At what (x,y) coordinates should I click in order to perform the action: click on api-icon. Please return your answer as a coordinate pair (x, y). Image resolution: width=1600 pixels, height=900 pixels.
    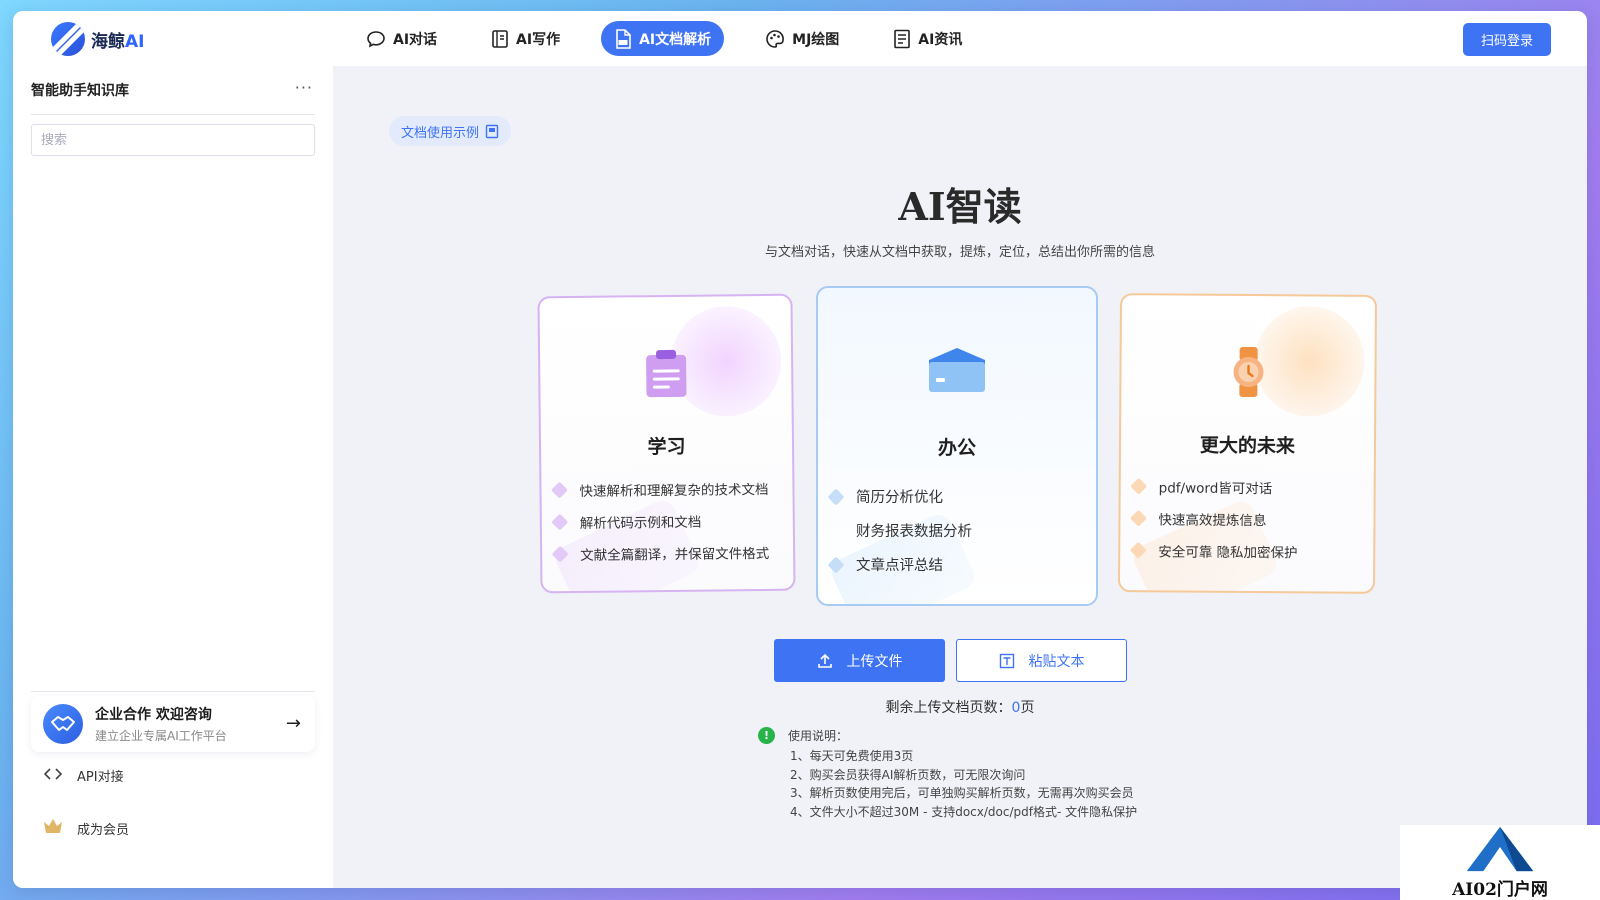
    Looking at the image, I should click on (53, 776).